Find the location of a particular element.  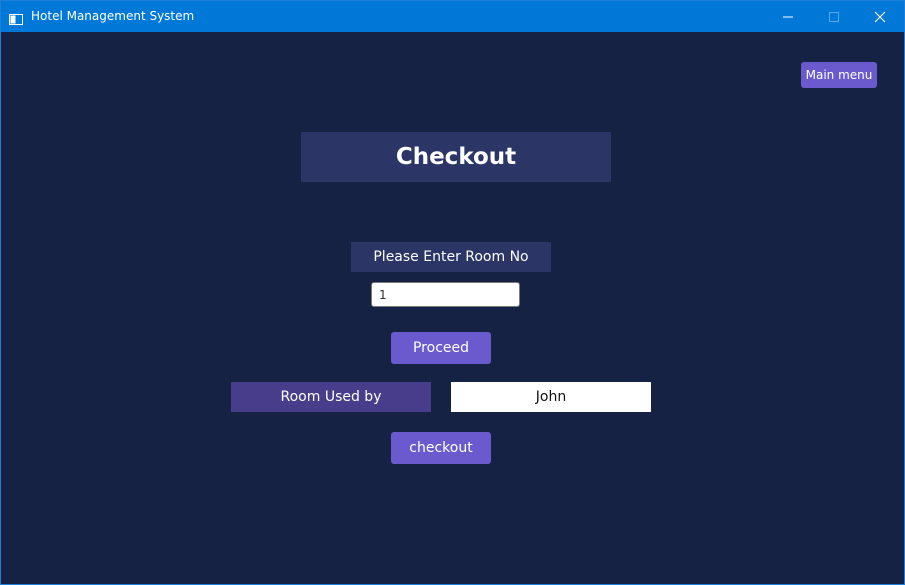

checkout-button: checkout is located at coordinates (441, 448).